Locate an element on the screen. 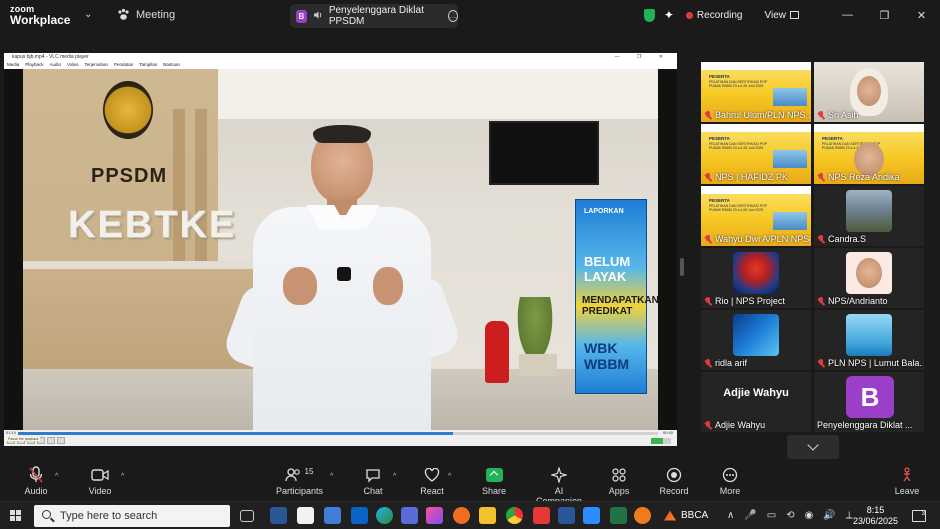 The image size is (940, 529). vlc-volume-slider is located at coordinates (661, 441).